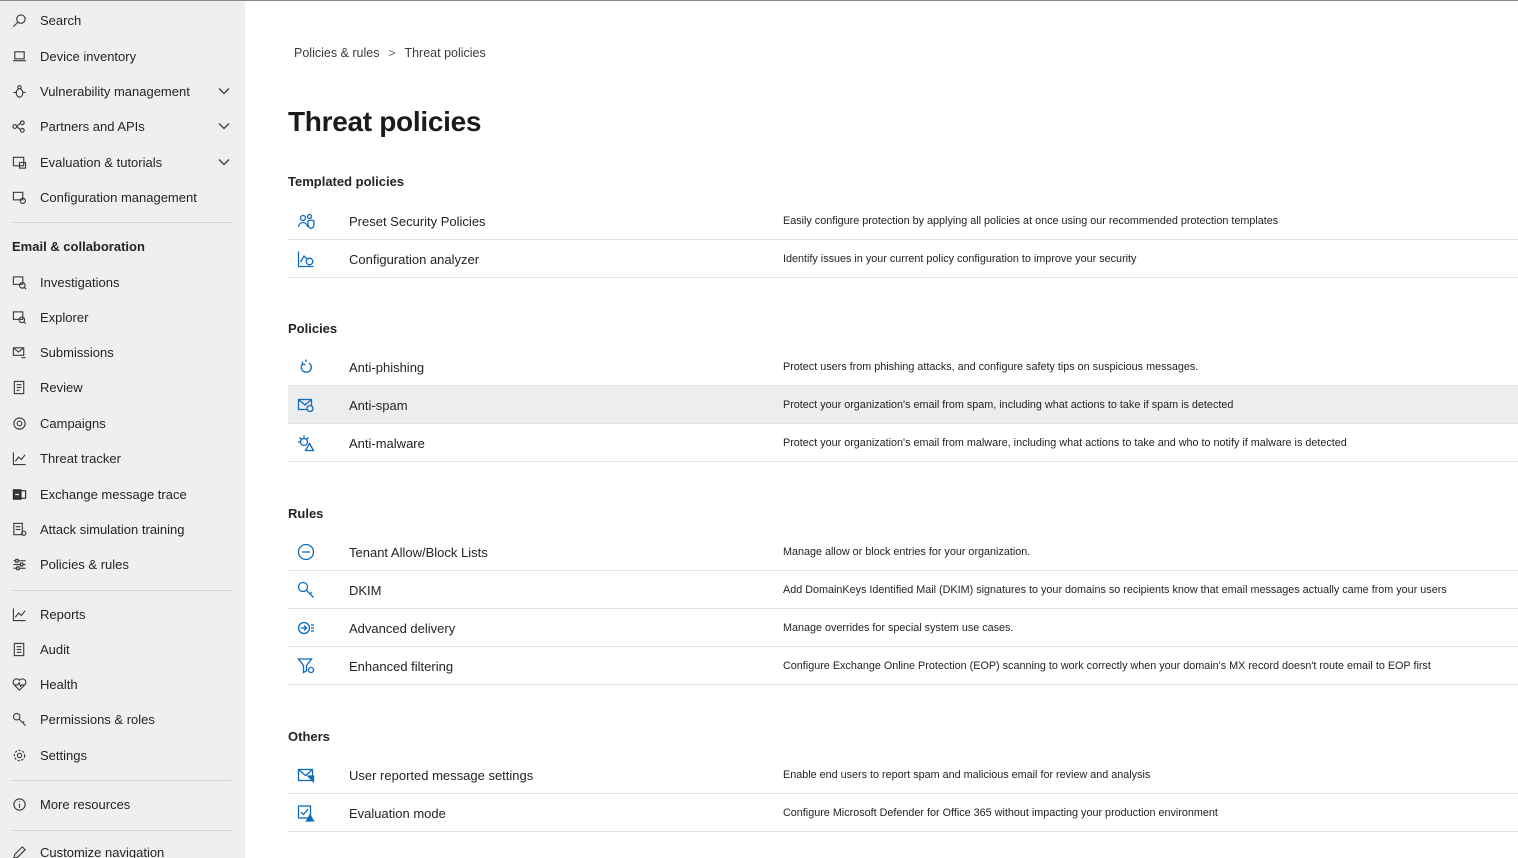 This screenshot has width=1518, height=858. Describe the element at coordinates (387, 443) in the screenshot. I see `row-name: Anti-malware` at that location.